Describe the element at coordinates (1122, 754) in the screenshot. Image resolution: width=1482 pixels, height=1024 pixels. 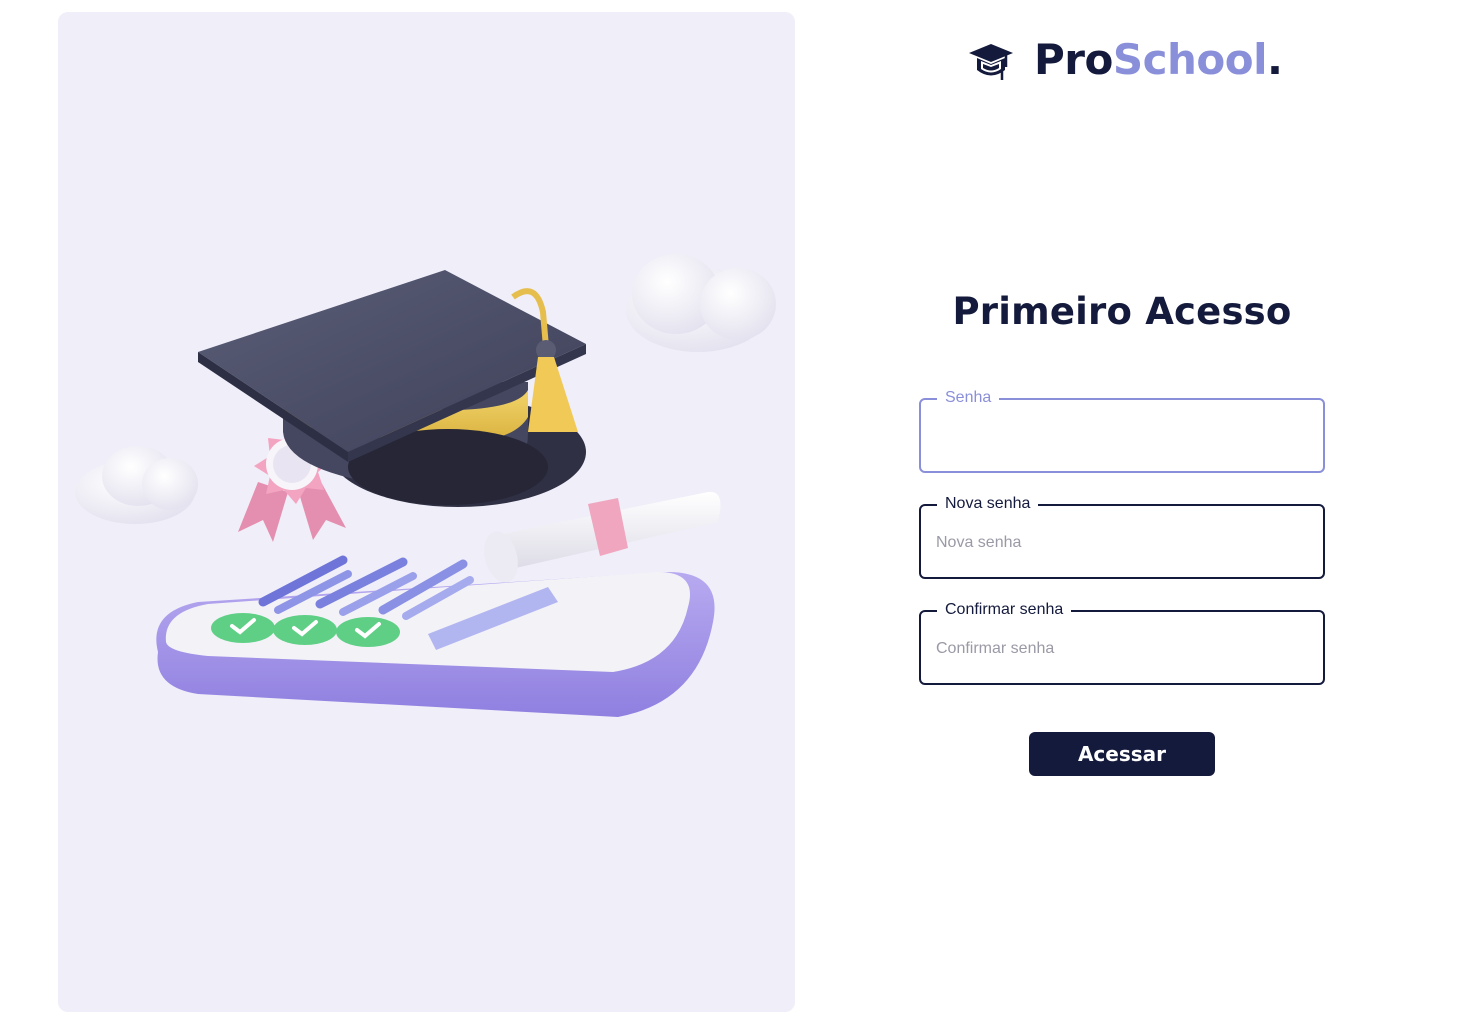
I see `access-button: Acessar` at that location.